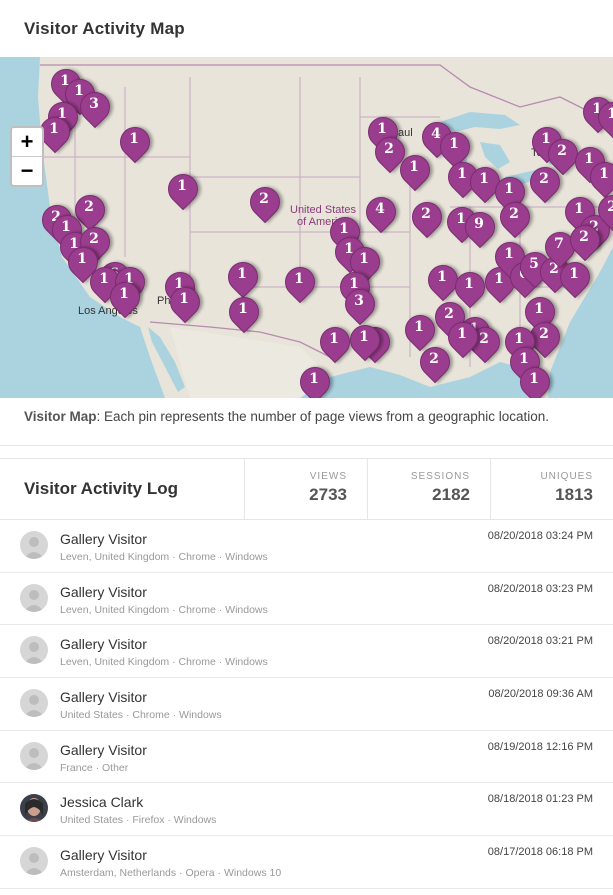 The image size is (613, 895). I want to click on visitor-meta: United States · Firefox · Windows, so click(138, 820).